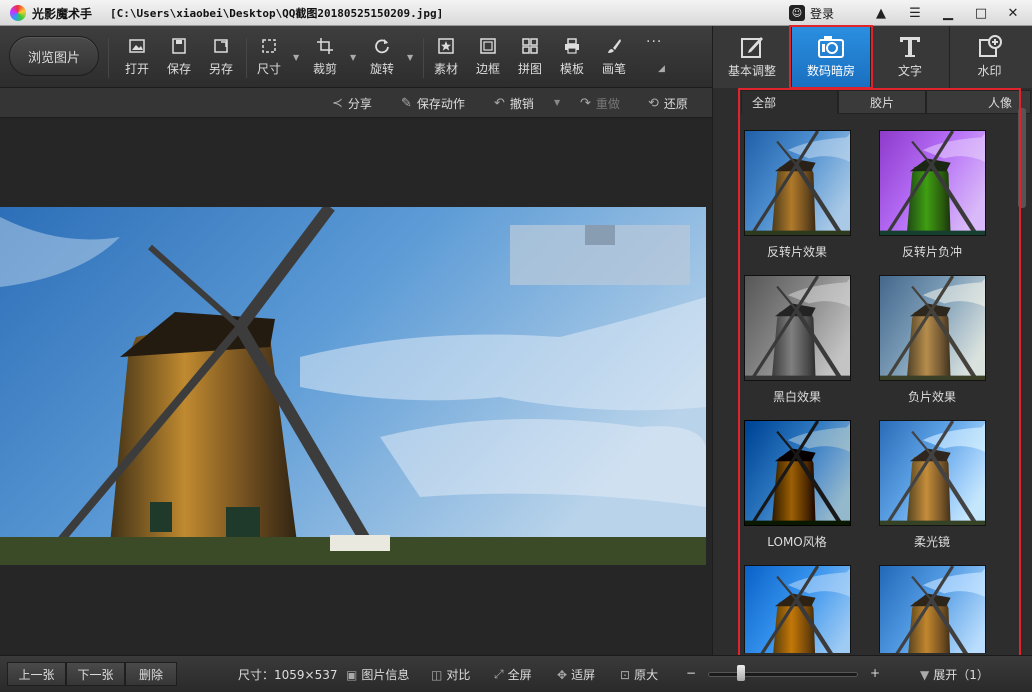 Image resolution: width=1032 pixels, height=692 pixels. Describe the element at coordinates (909, 71) in the screenshot. I see `tab-text-label: 文字` at that location.